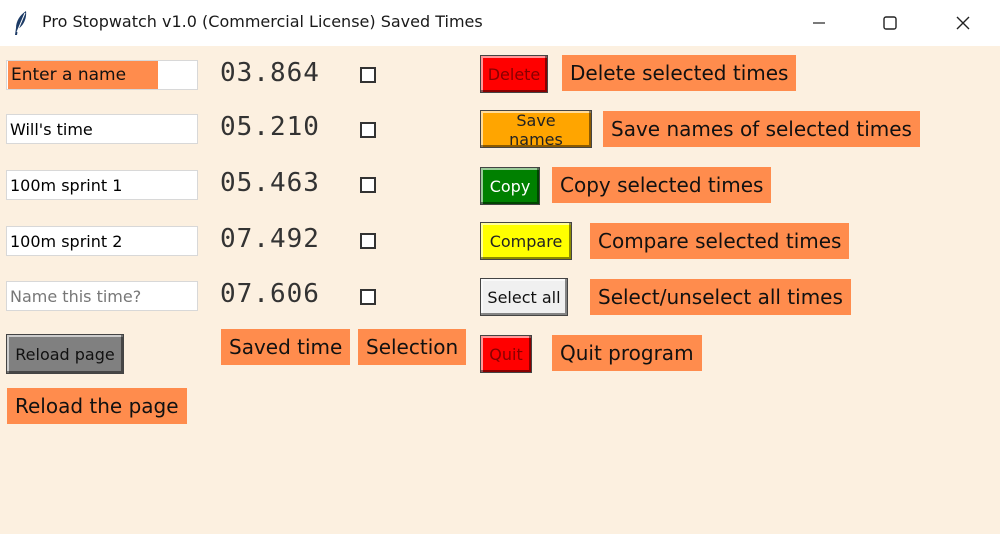  Describe the element at coordinates (65, 354) in the screenshot. I see `reload-page-button: Reload page` at that location.